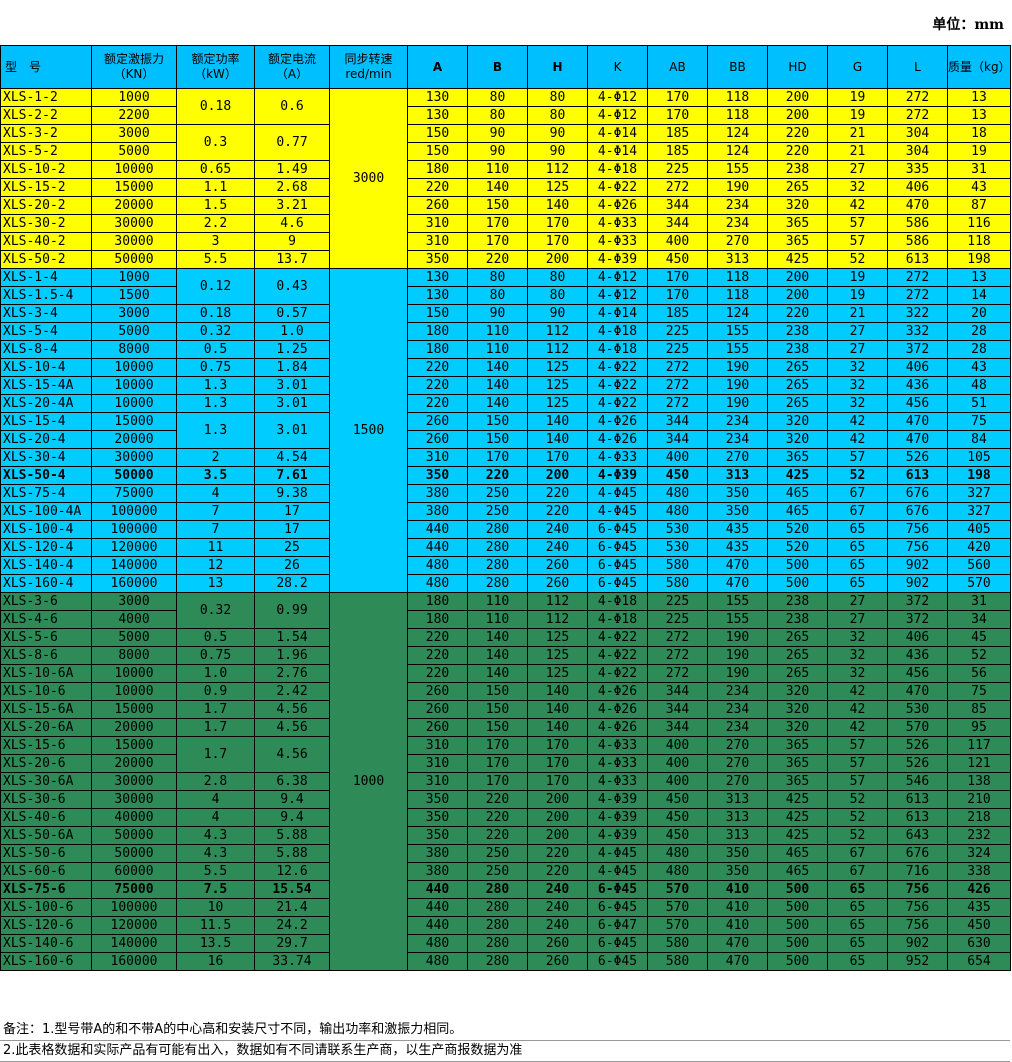  Describe the element at coordinates (979, 601) in the screenshot. I see `mass-cell: 31` at that location.